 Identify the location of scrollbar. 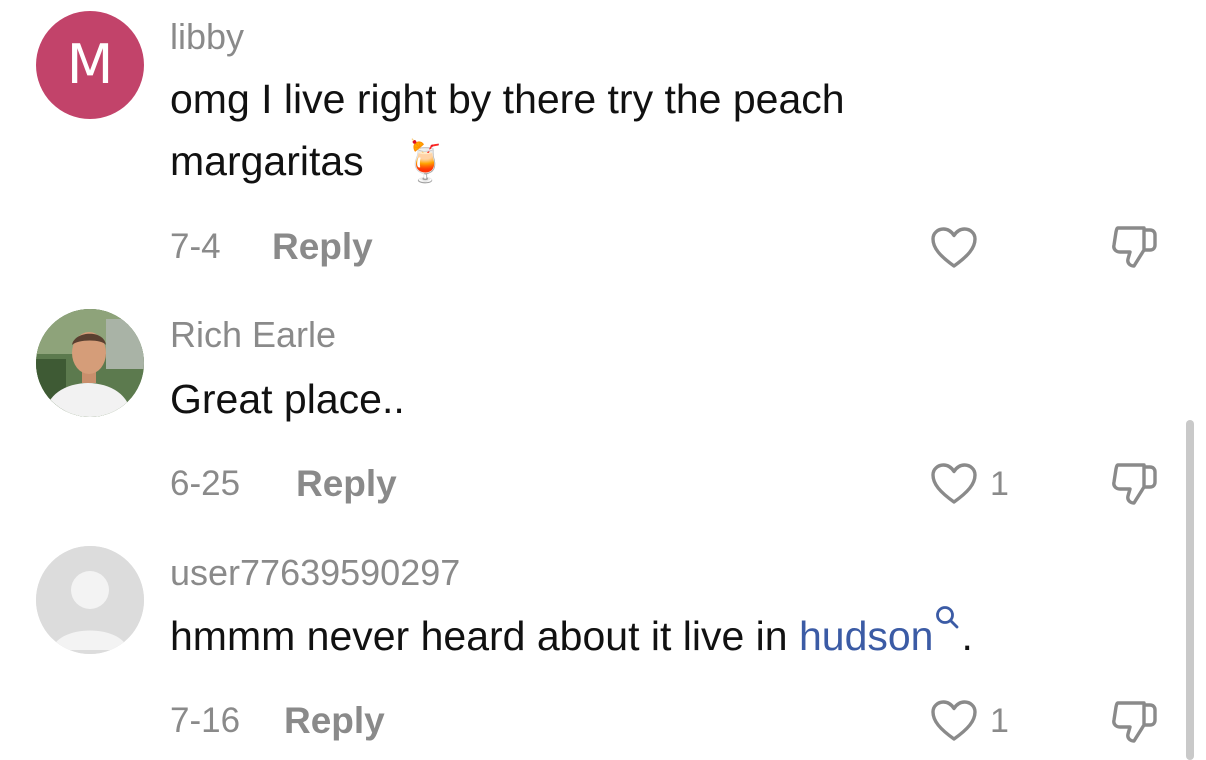
(1190, 590).